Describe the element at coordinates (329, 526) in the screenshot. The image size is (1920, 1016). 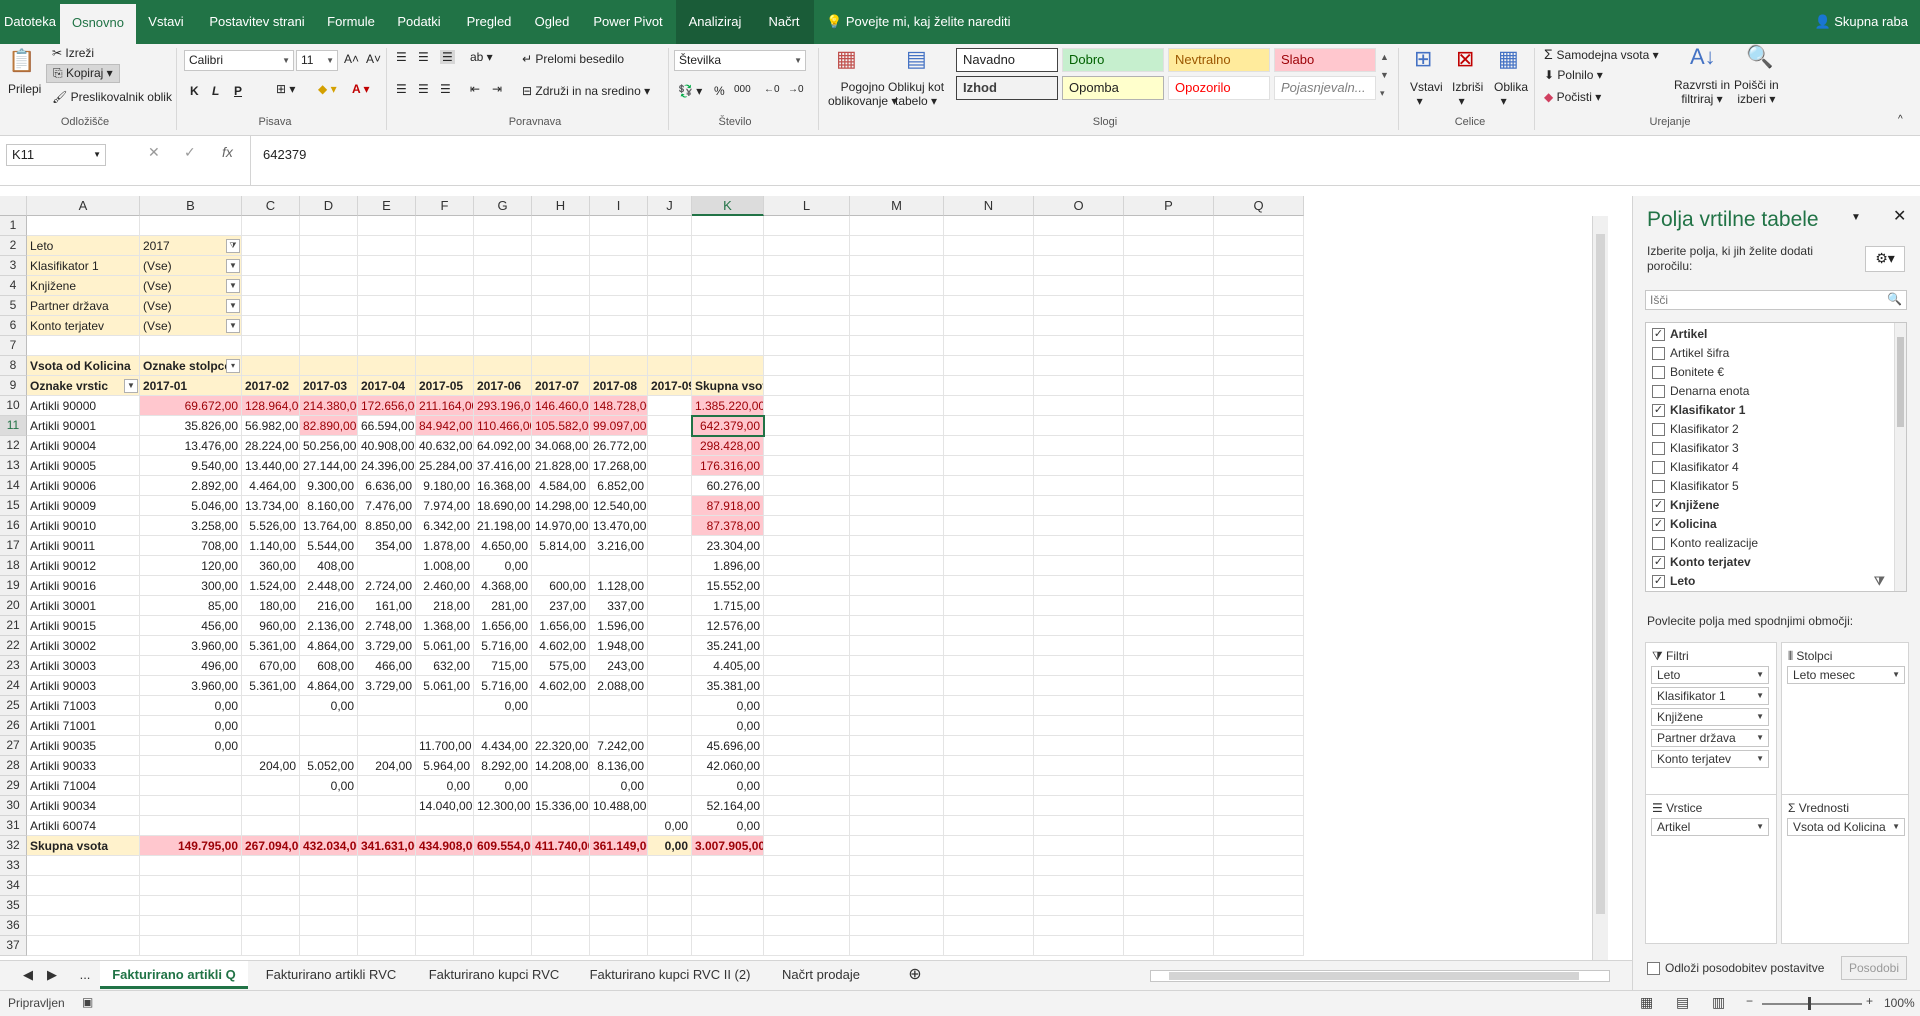
I see `pivot-value-cell: 13.764,00` at that location.